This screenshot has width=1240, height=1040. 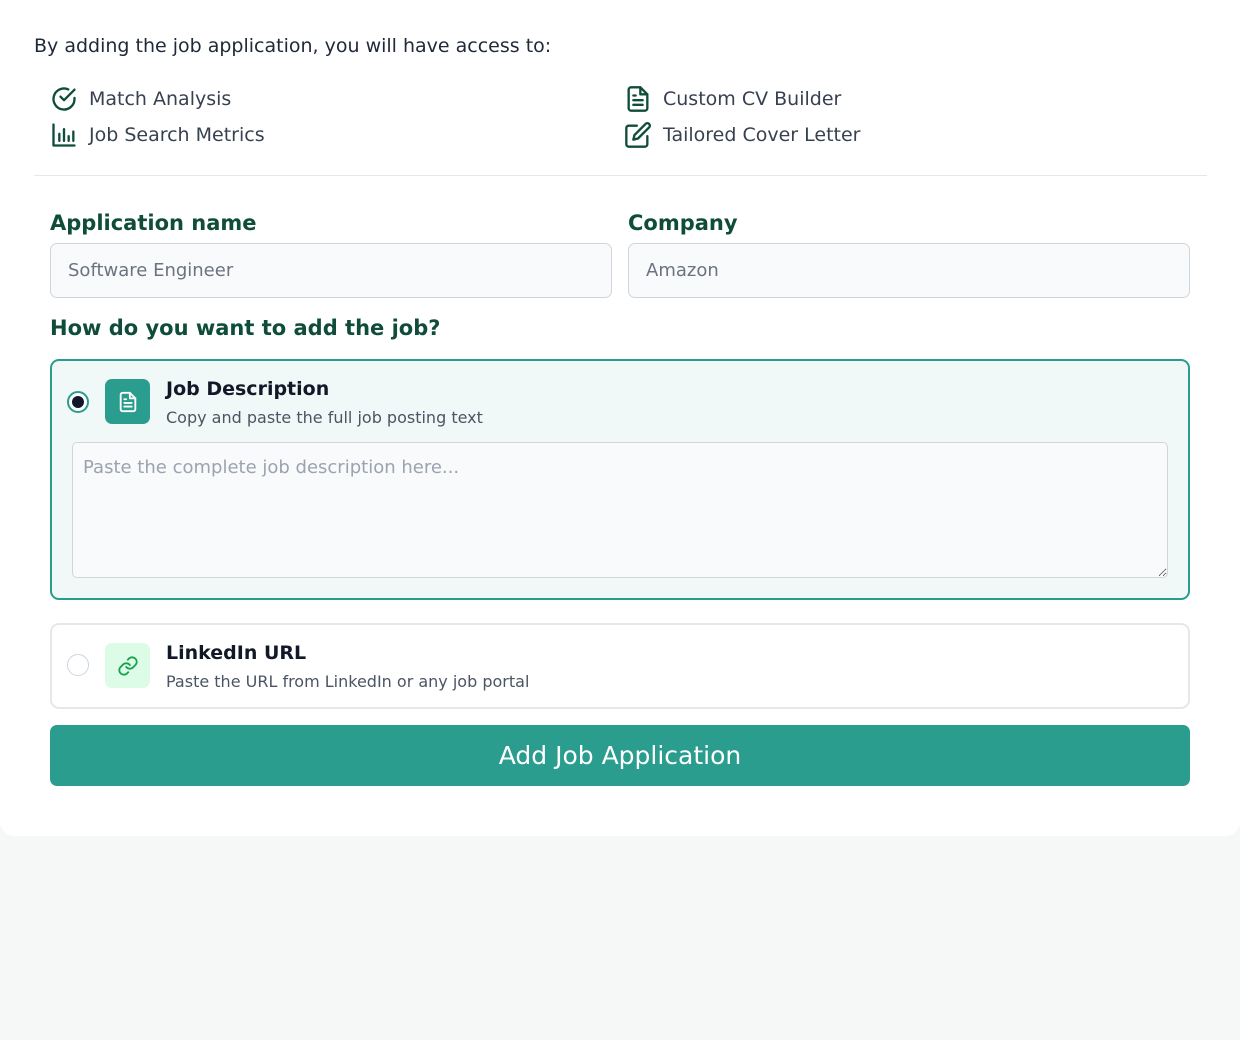 What do you see at coordinates (762, 135) in the screenshot?
I see `feature-label: Tailored Cover Letter` at bounding box center [762, 135].